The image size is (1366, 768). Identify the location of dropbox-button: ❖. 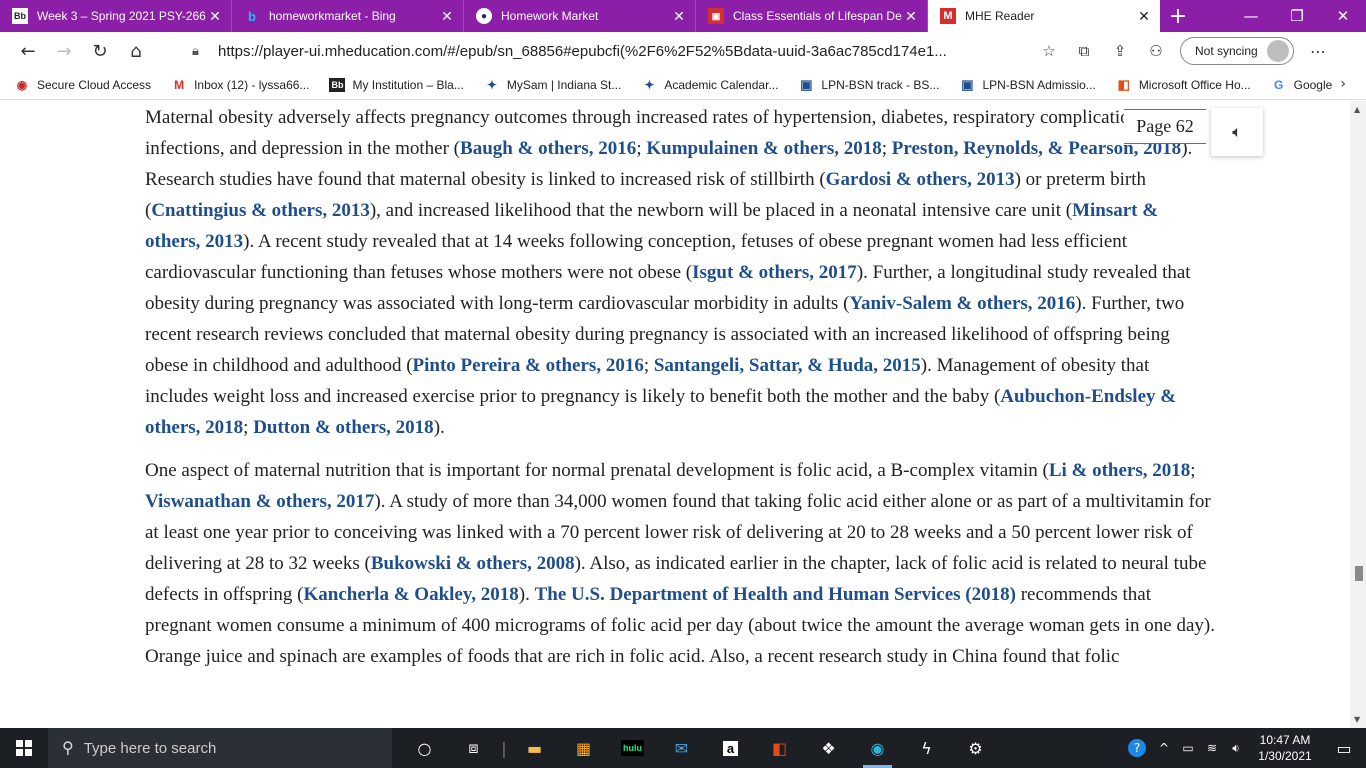
(828, 748).